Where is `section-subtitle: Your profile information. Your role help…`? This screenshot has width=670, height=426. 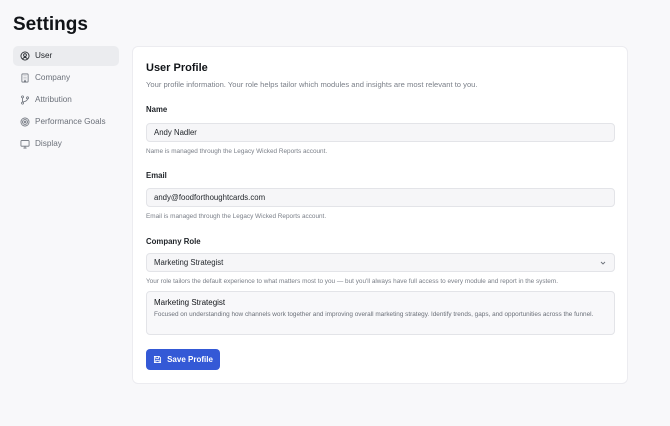
section-subtitle: Your profile information. Your role help… is located at coordinates (312, 84).